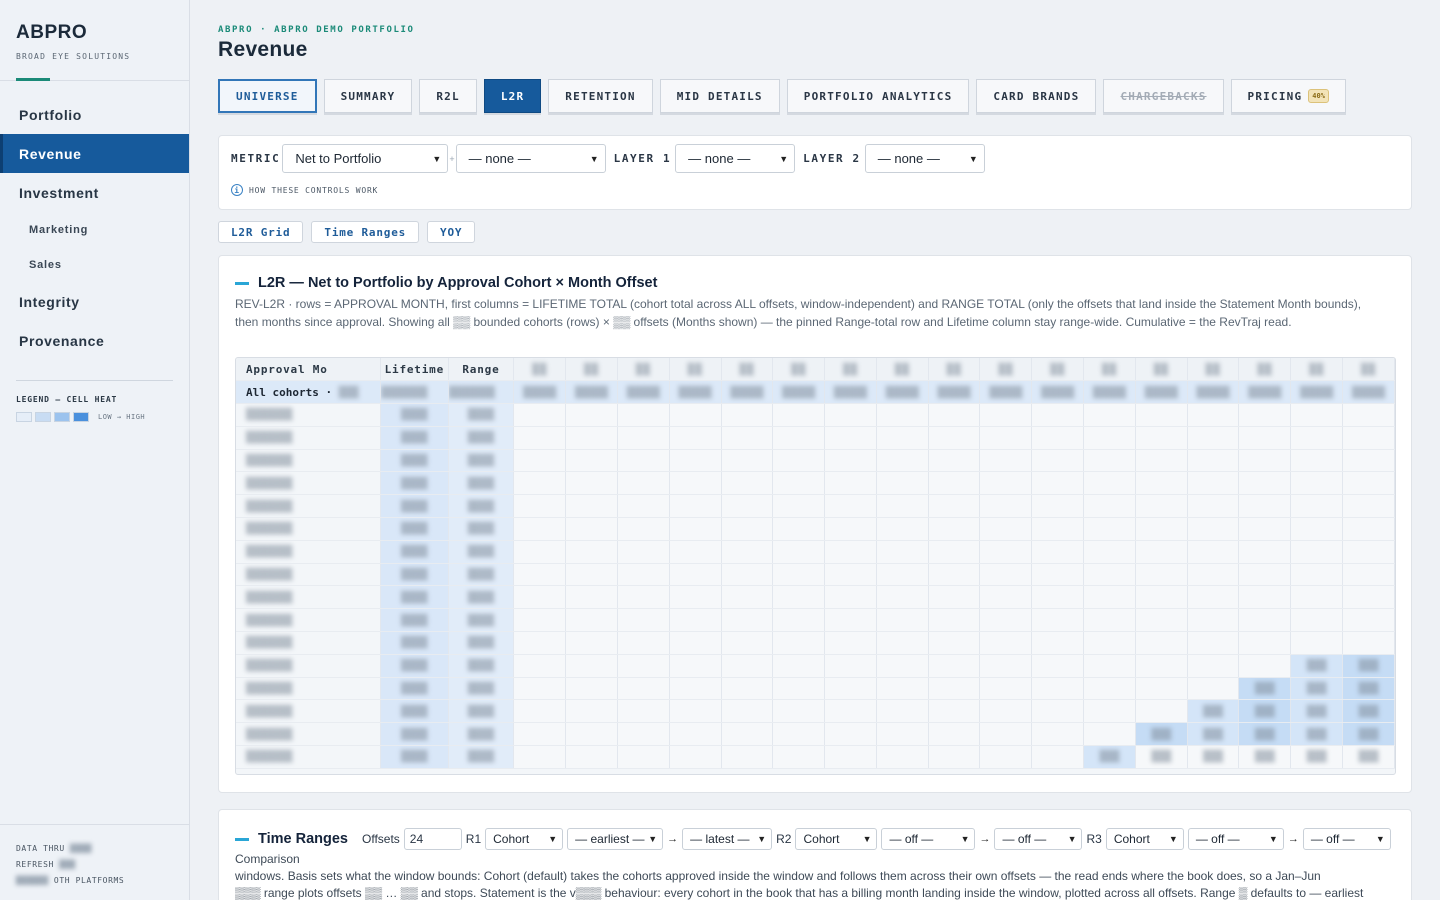 The height and width of the screenshot is (900, 1440). What do you see at coordinates (1235, 839) in the screenshot?
I see `r3-start-select: — off — ▼` at bounding box center [1235, 839].